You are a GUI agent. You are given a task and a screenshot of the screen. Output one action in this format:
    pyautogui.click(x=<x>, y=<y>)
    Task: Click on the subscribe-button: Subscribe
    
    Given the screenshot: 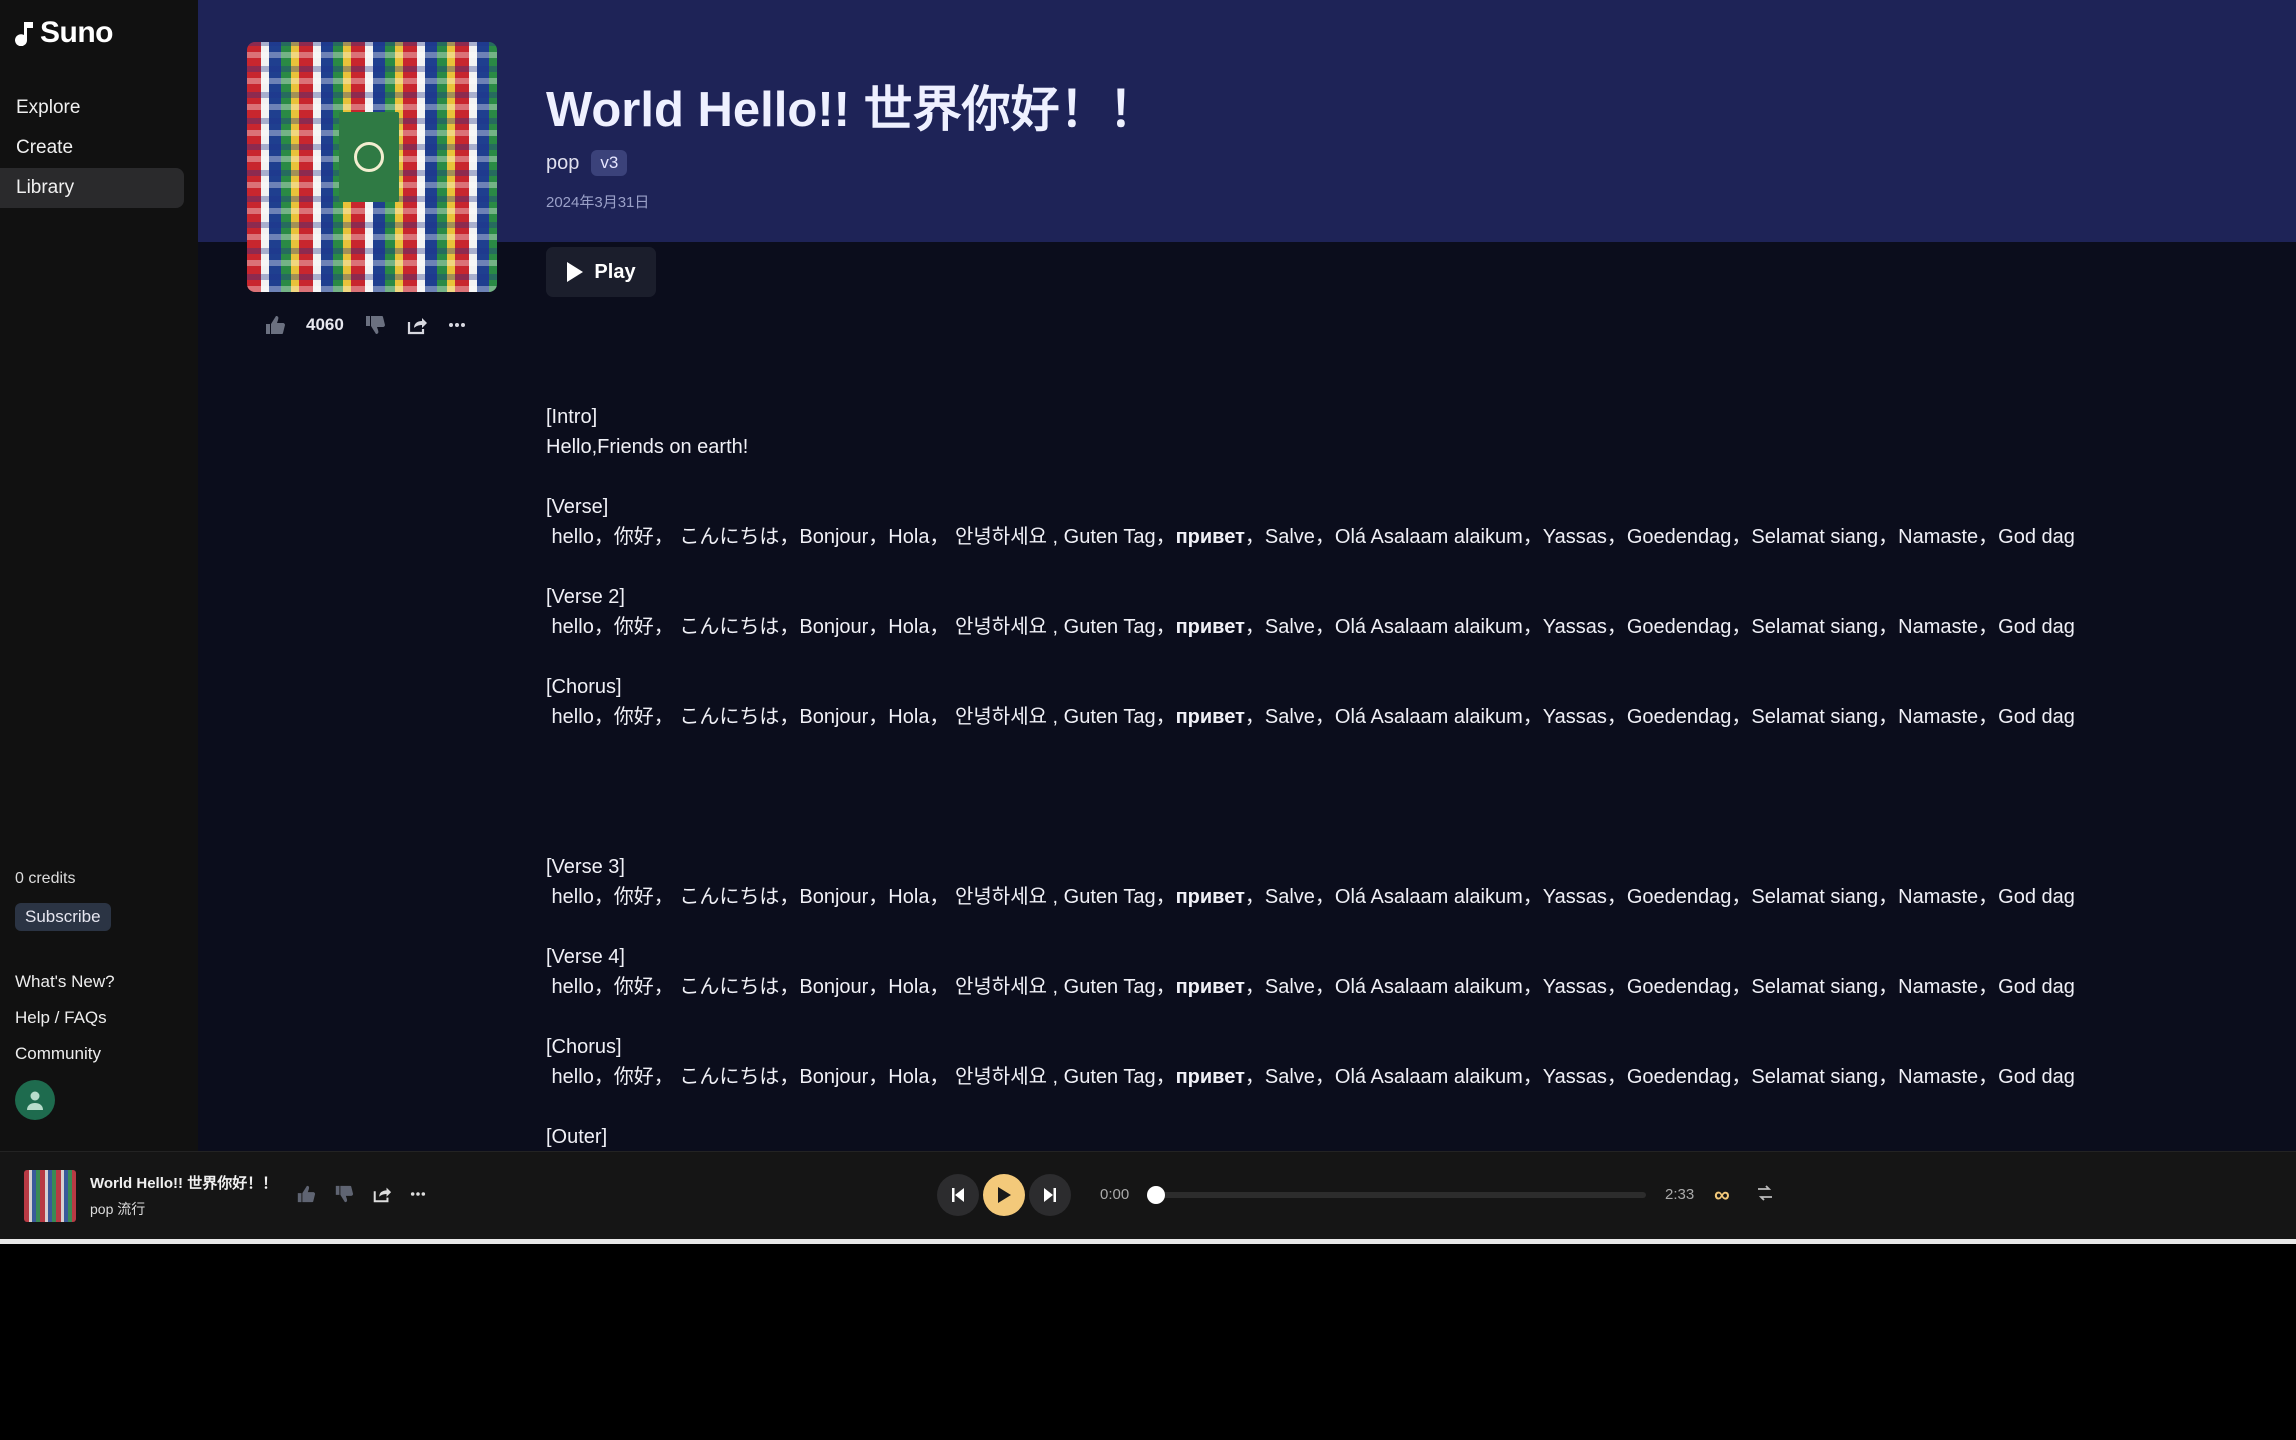 What is the action you would take?
    pyautogui.click(x=63, y=917)
    